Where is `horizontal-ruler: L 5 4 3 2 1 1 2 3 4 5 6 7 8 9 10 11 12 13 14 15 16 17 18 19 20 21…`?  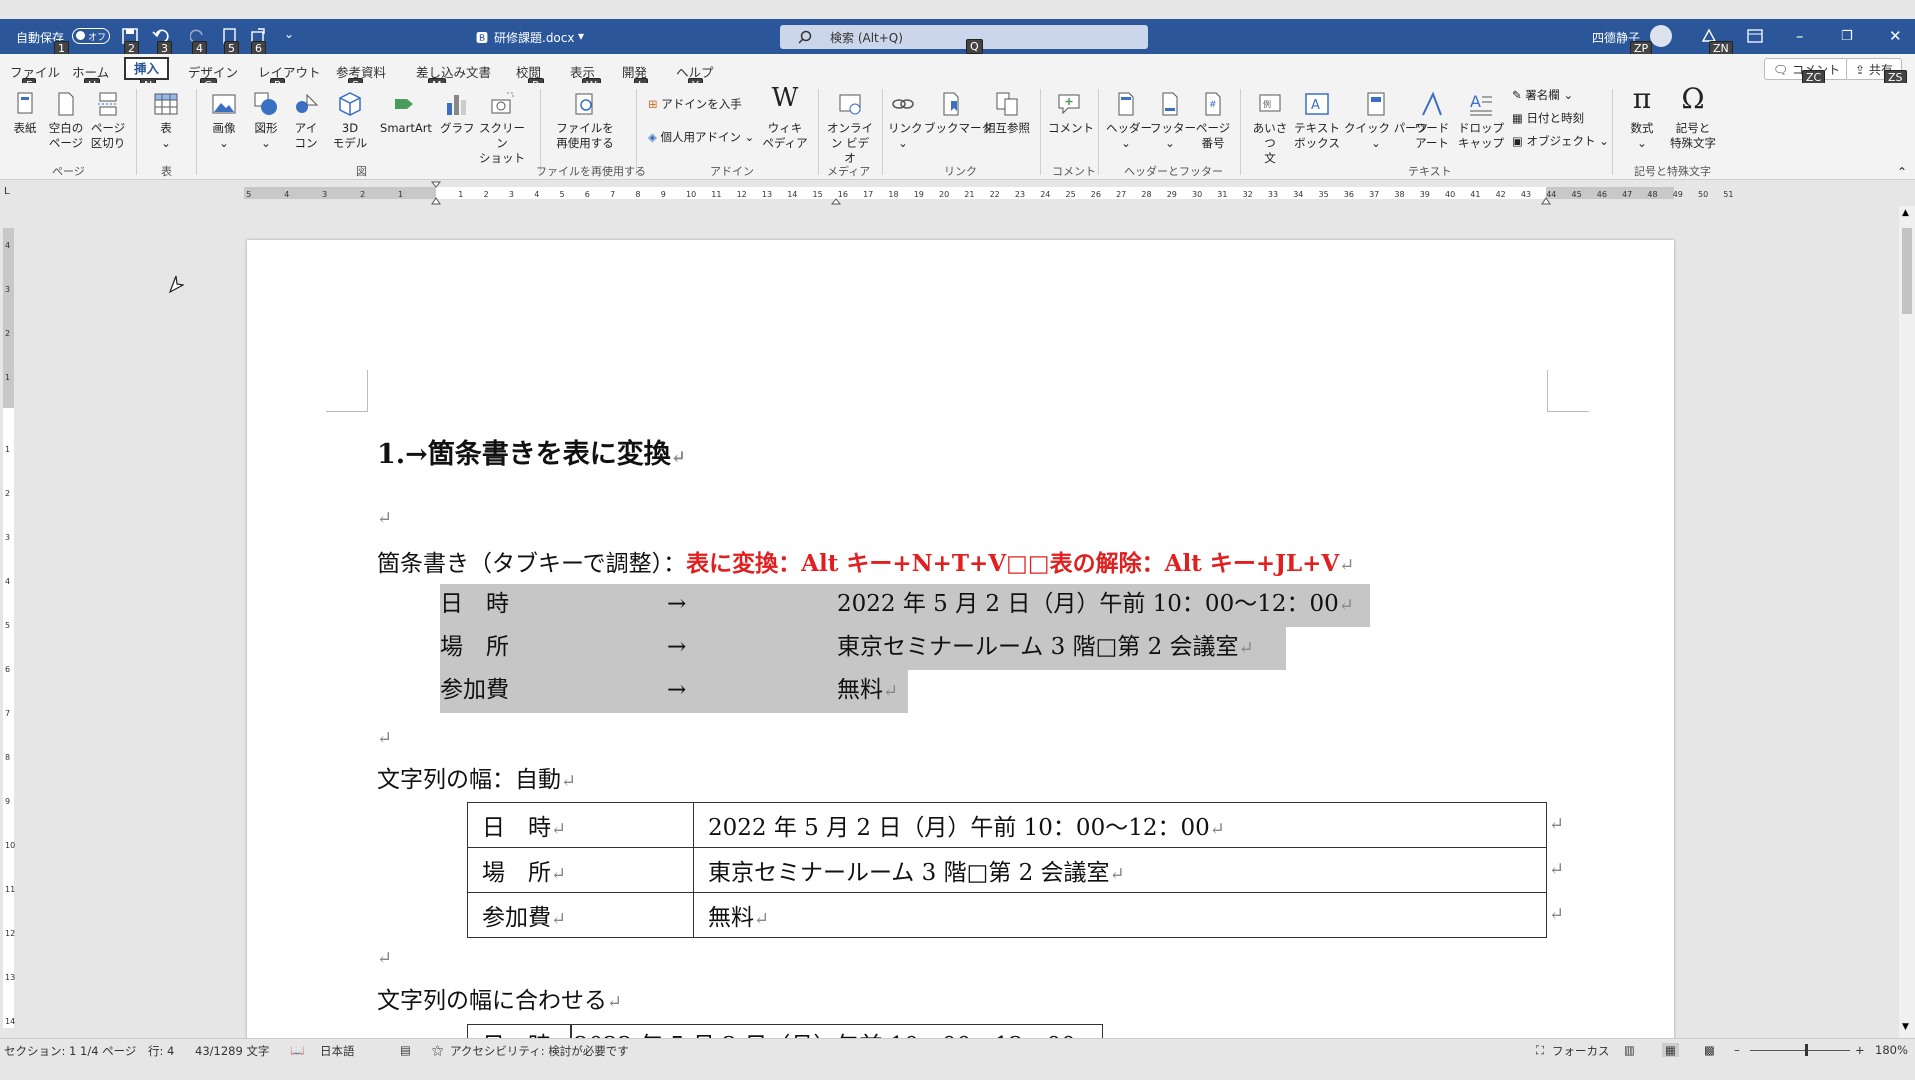 horizontal-ruler: L 5 4 3 2 1 1 2 3 4 5 6 7 8 9 10 11 12 13 14 15 16 17 18 19 20 21… is located at coordinates (957, 193).